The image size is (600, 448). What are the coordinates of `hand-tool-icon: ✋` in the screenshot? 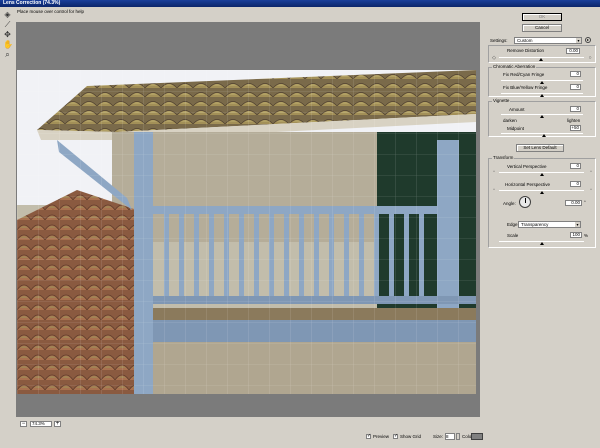 It's located at (8, 44).